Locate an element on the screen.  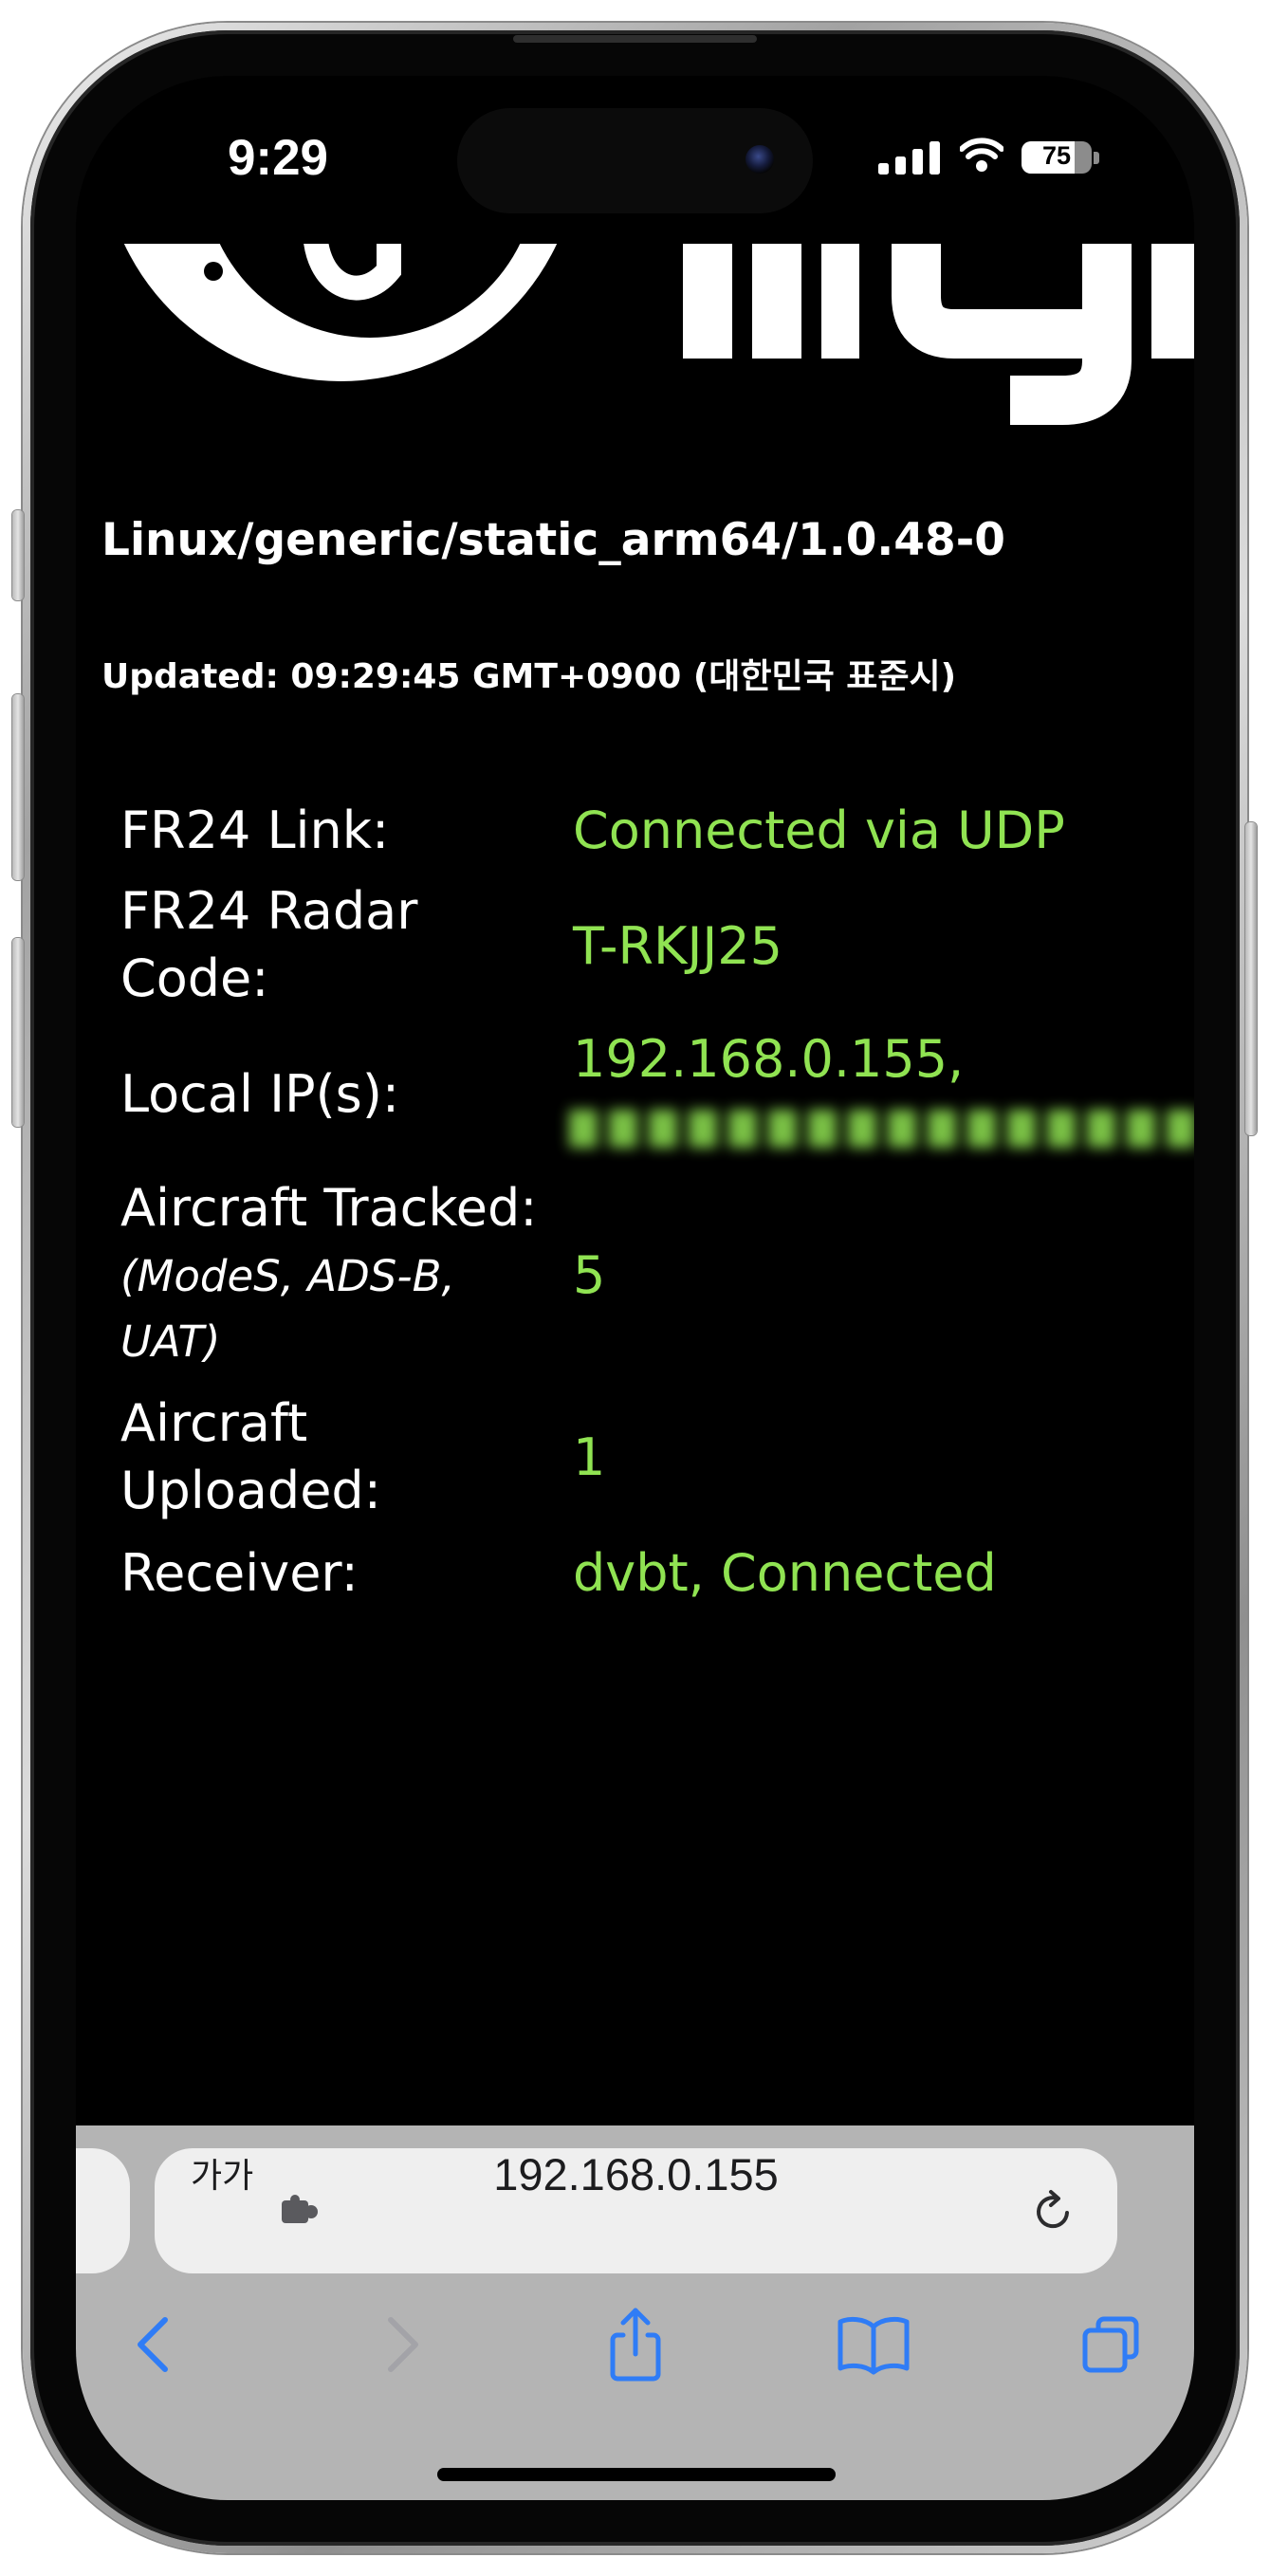
label-local-ip: Local IP(s): is located at coordinates (260, 1094).